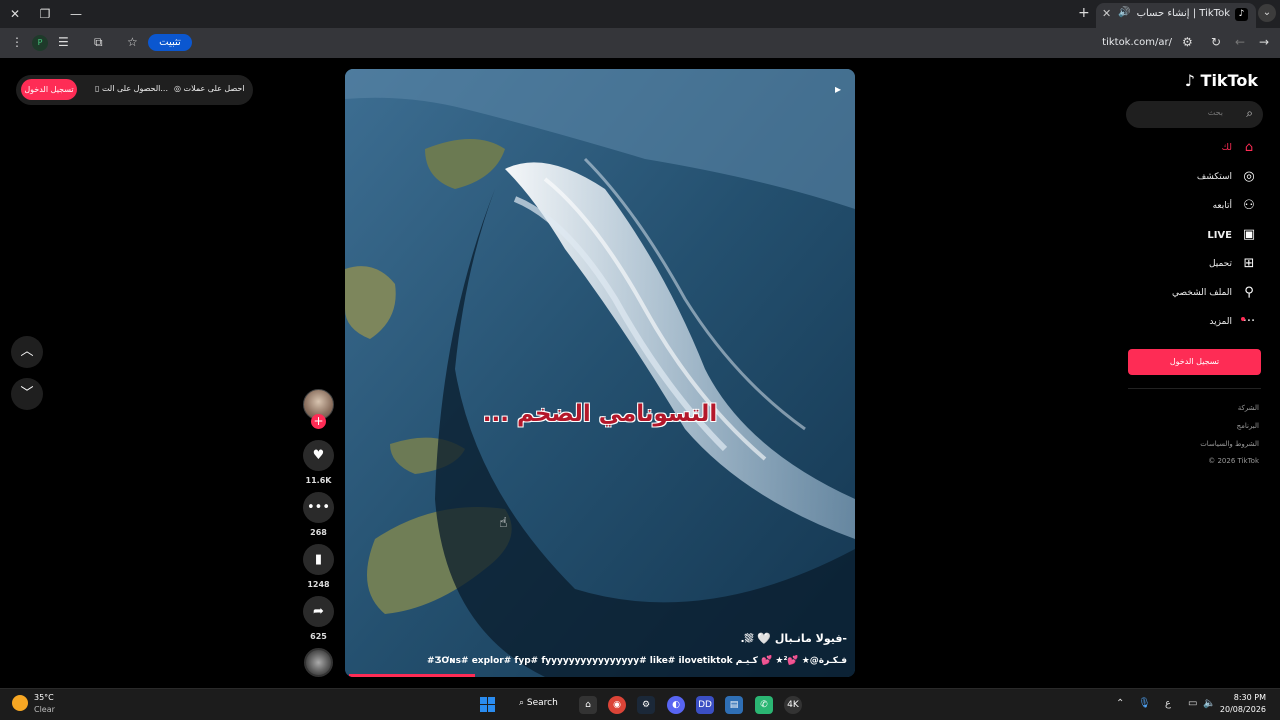 This screenshot has width=1280, height=720. I want to click on video-progress-bar, so click(412, 675).